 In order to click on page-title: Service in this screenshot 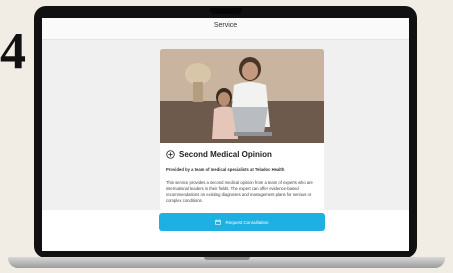, I will do `click(225, 25)`.